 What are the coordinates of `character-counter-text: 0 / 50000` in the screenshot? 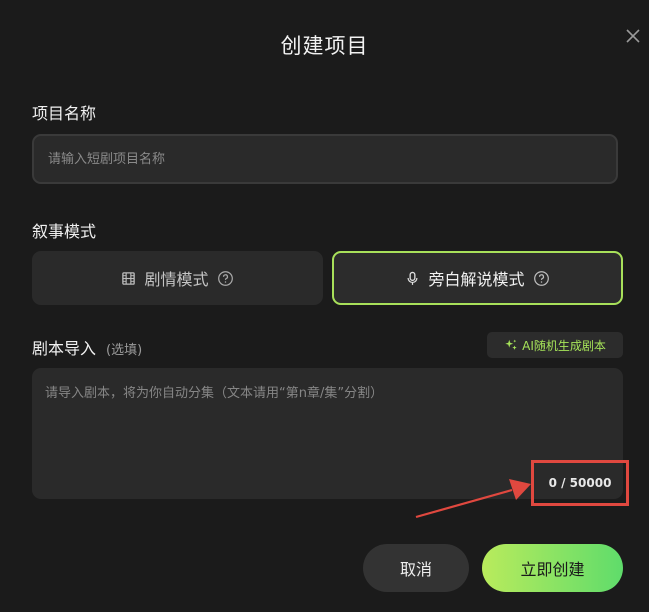 It's located at (580, 483).